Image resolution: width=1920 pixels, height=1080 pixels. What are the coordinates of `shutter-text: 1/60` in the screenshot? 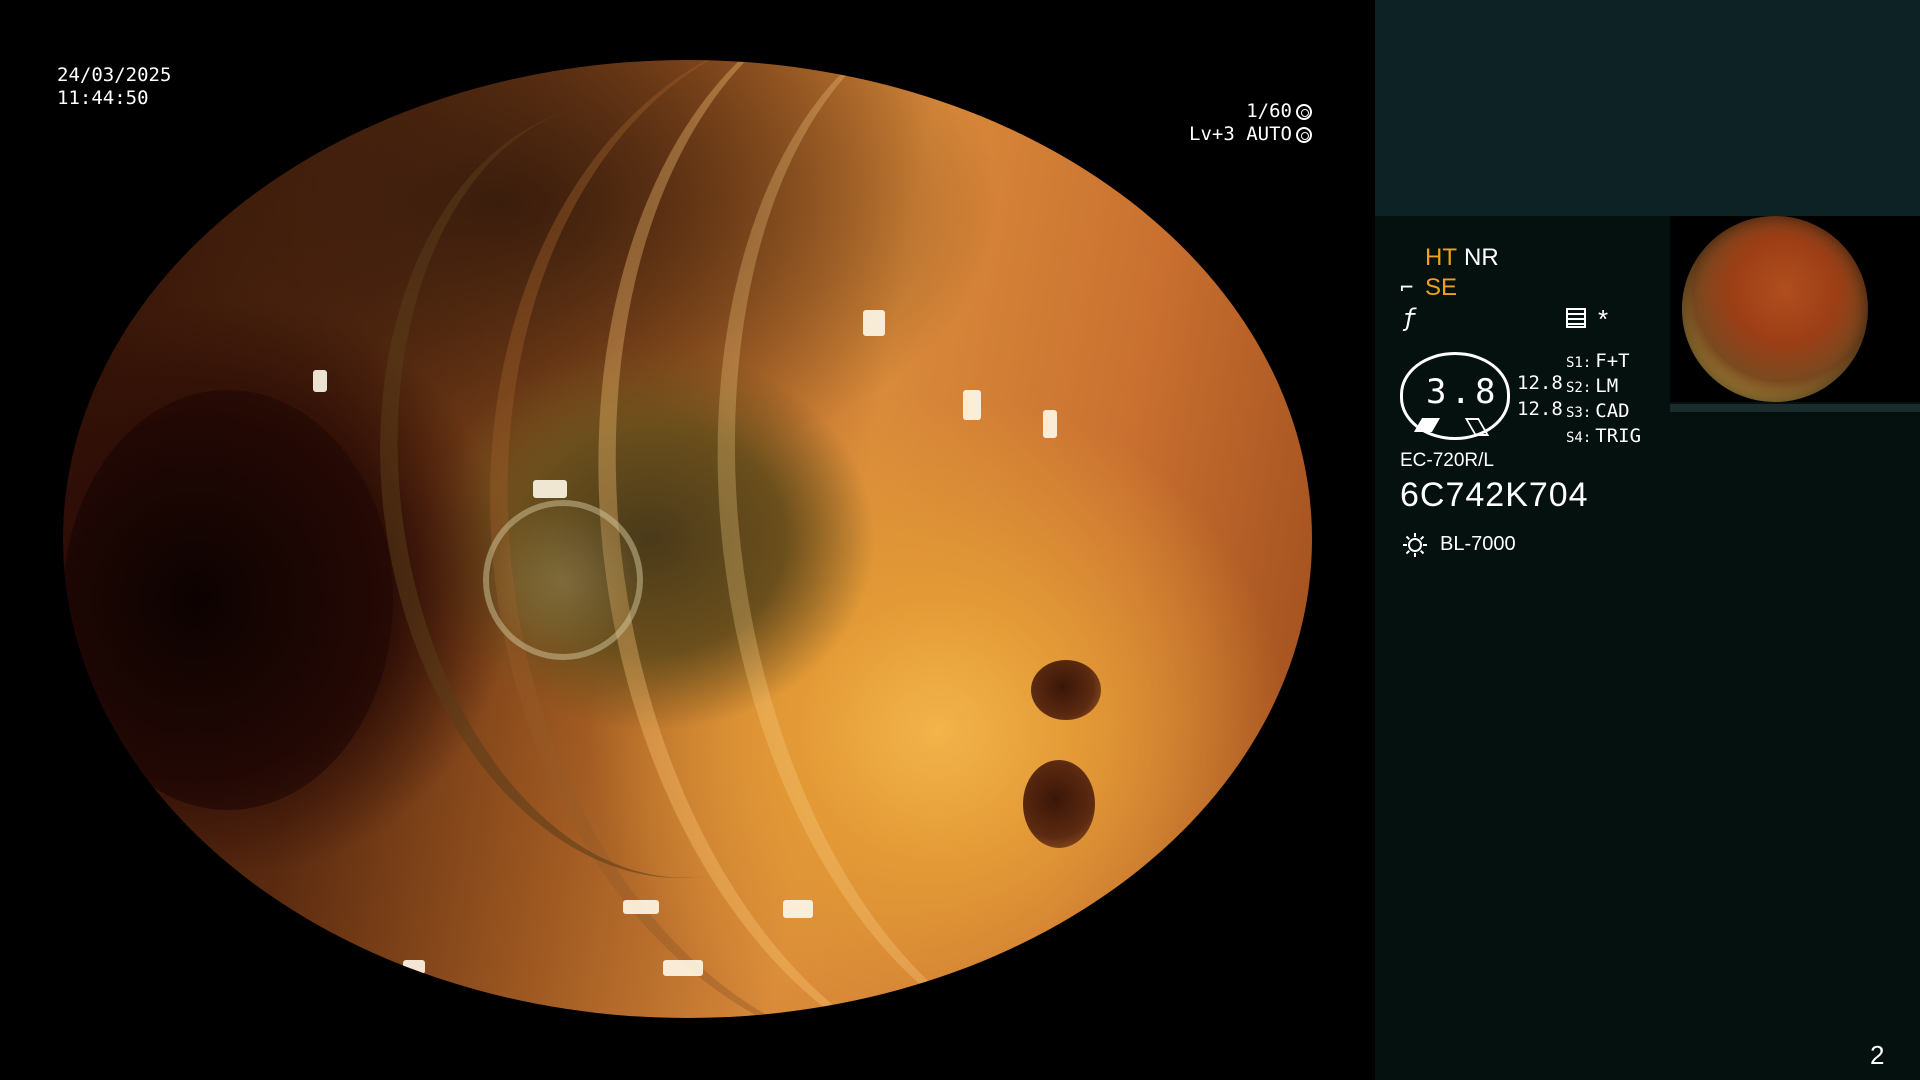 It's located at (1269, 111).